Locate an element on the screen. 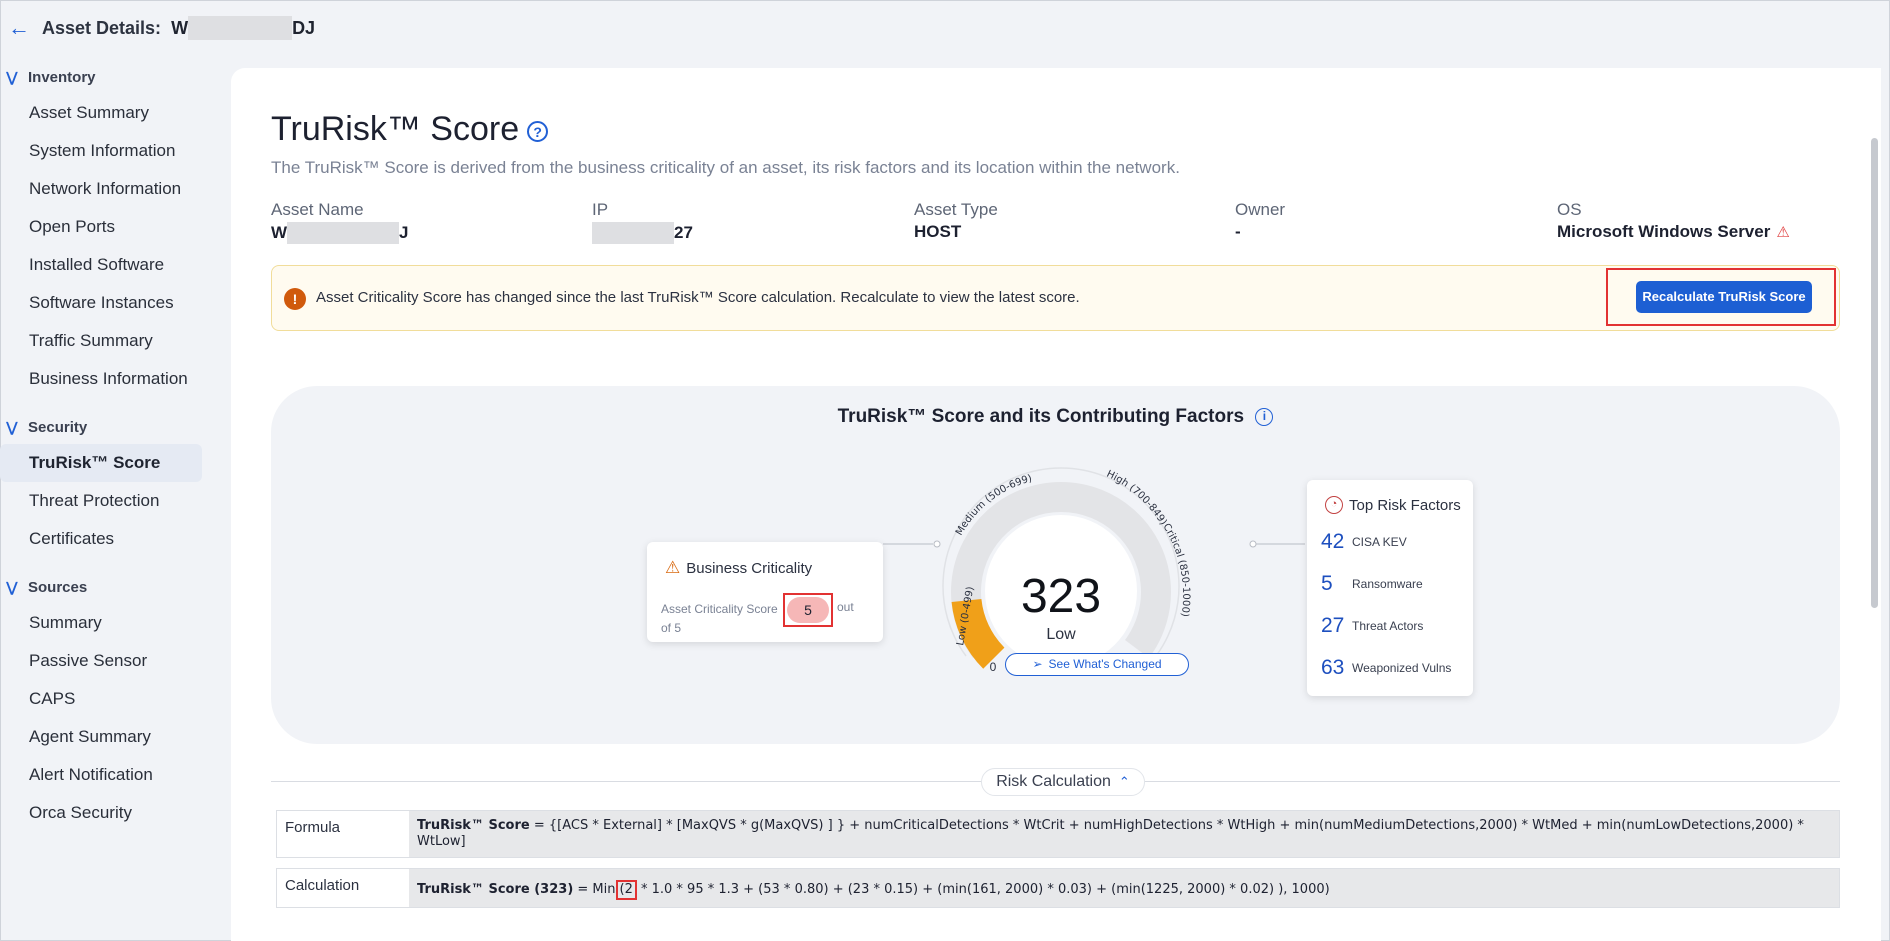  meta-ip: IP 27 is located at coordinates (642, 222).